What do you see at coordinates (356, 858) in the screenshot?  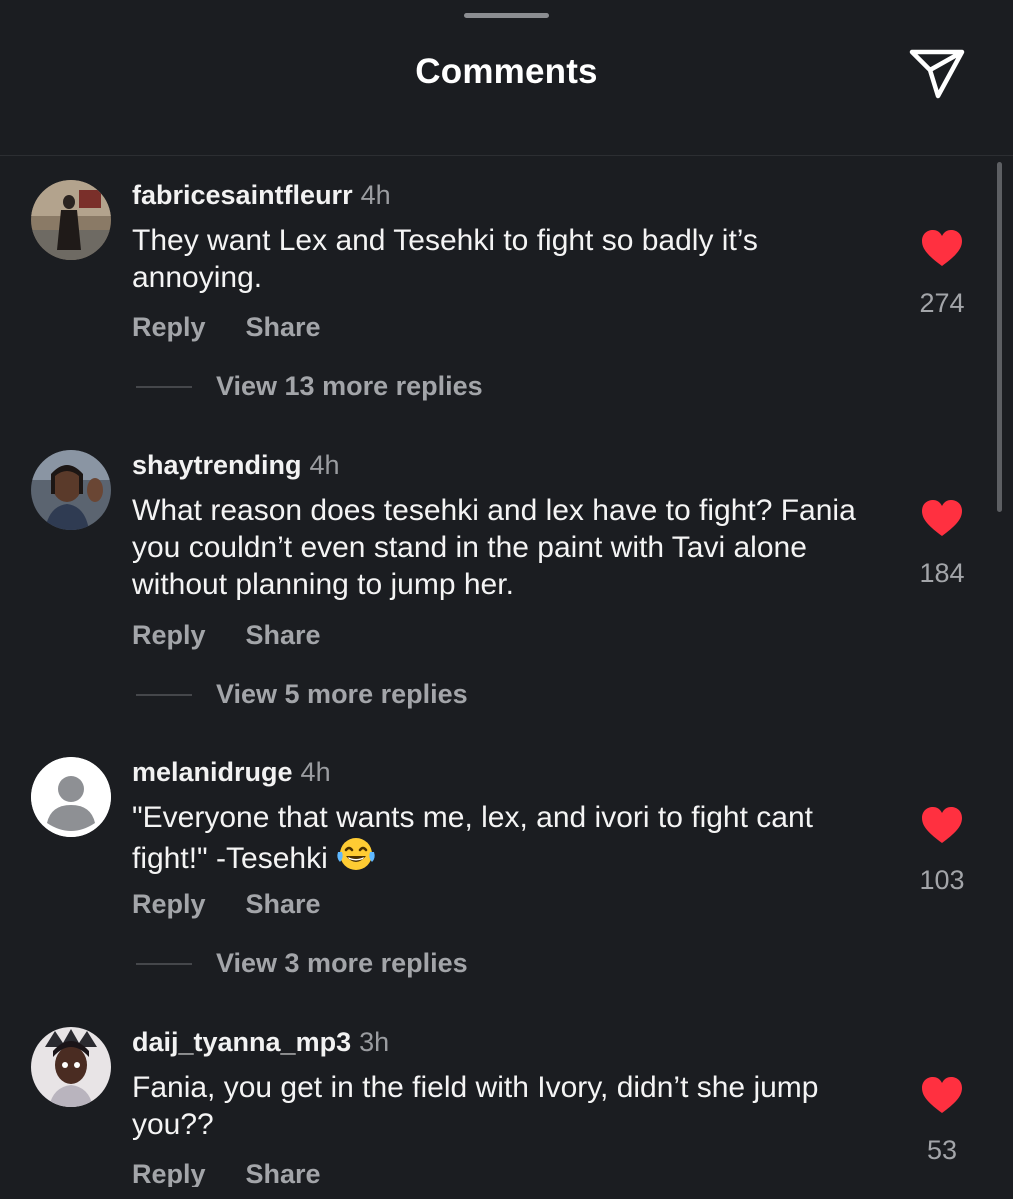 I see `tears-of-joy-emoji-icon` at bounding box center [356, 858].